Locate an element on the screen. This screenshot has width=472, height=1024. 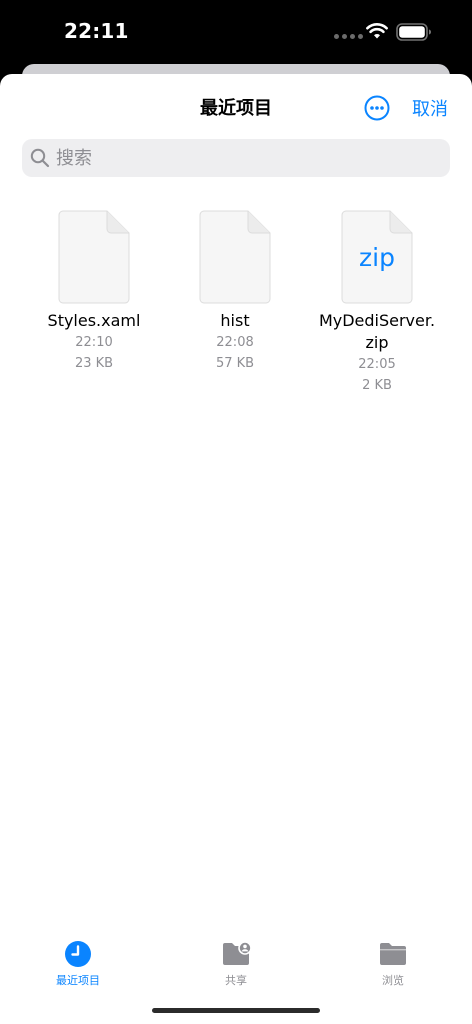
zip-badge: zip is located at coordinates (377, 257).